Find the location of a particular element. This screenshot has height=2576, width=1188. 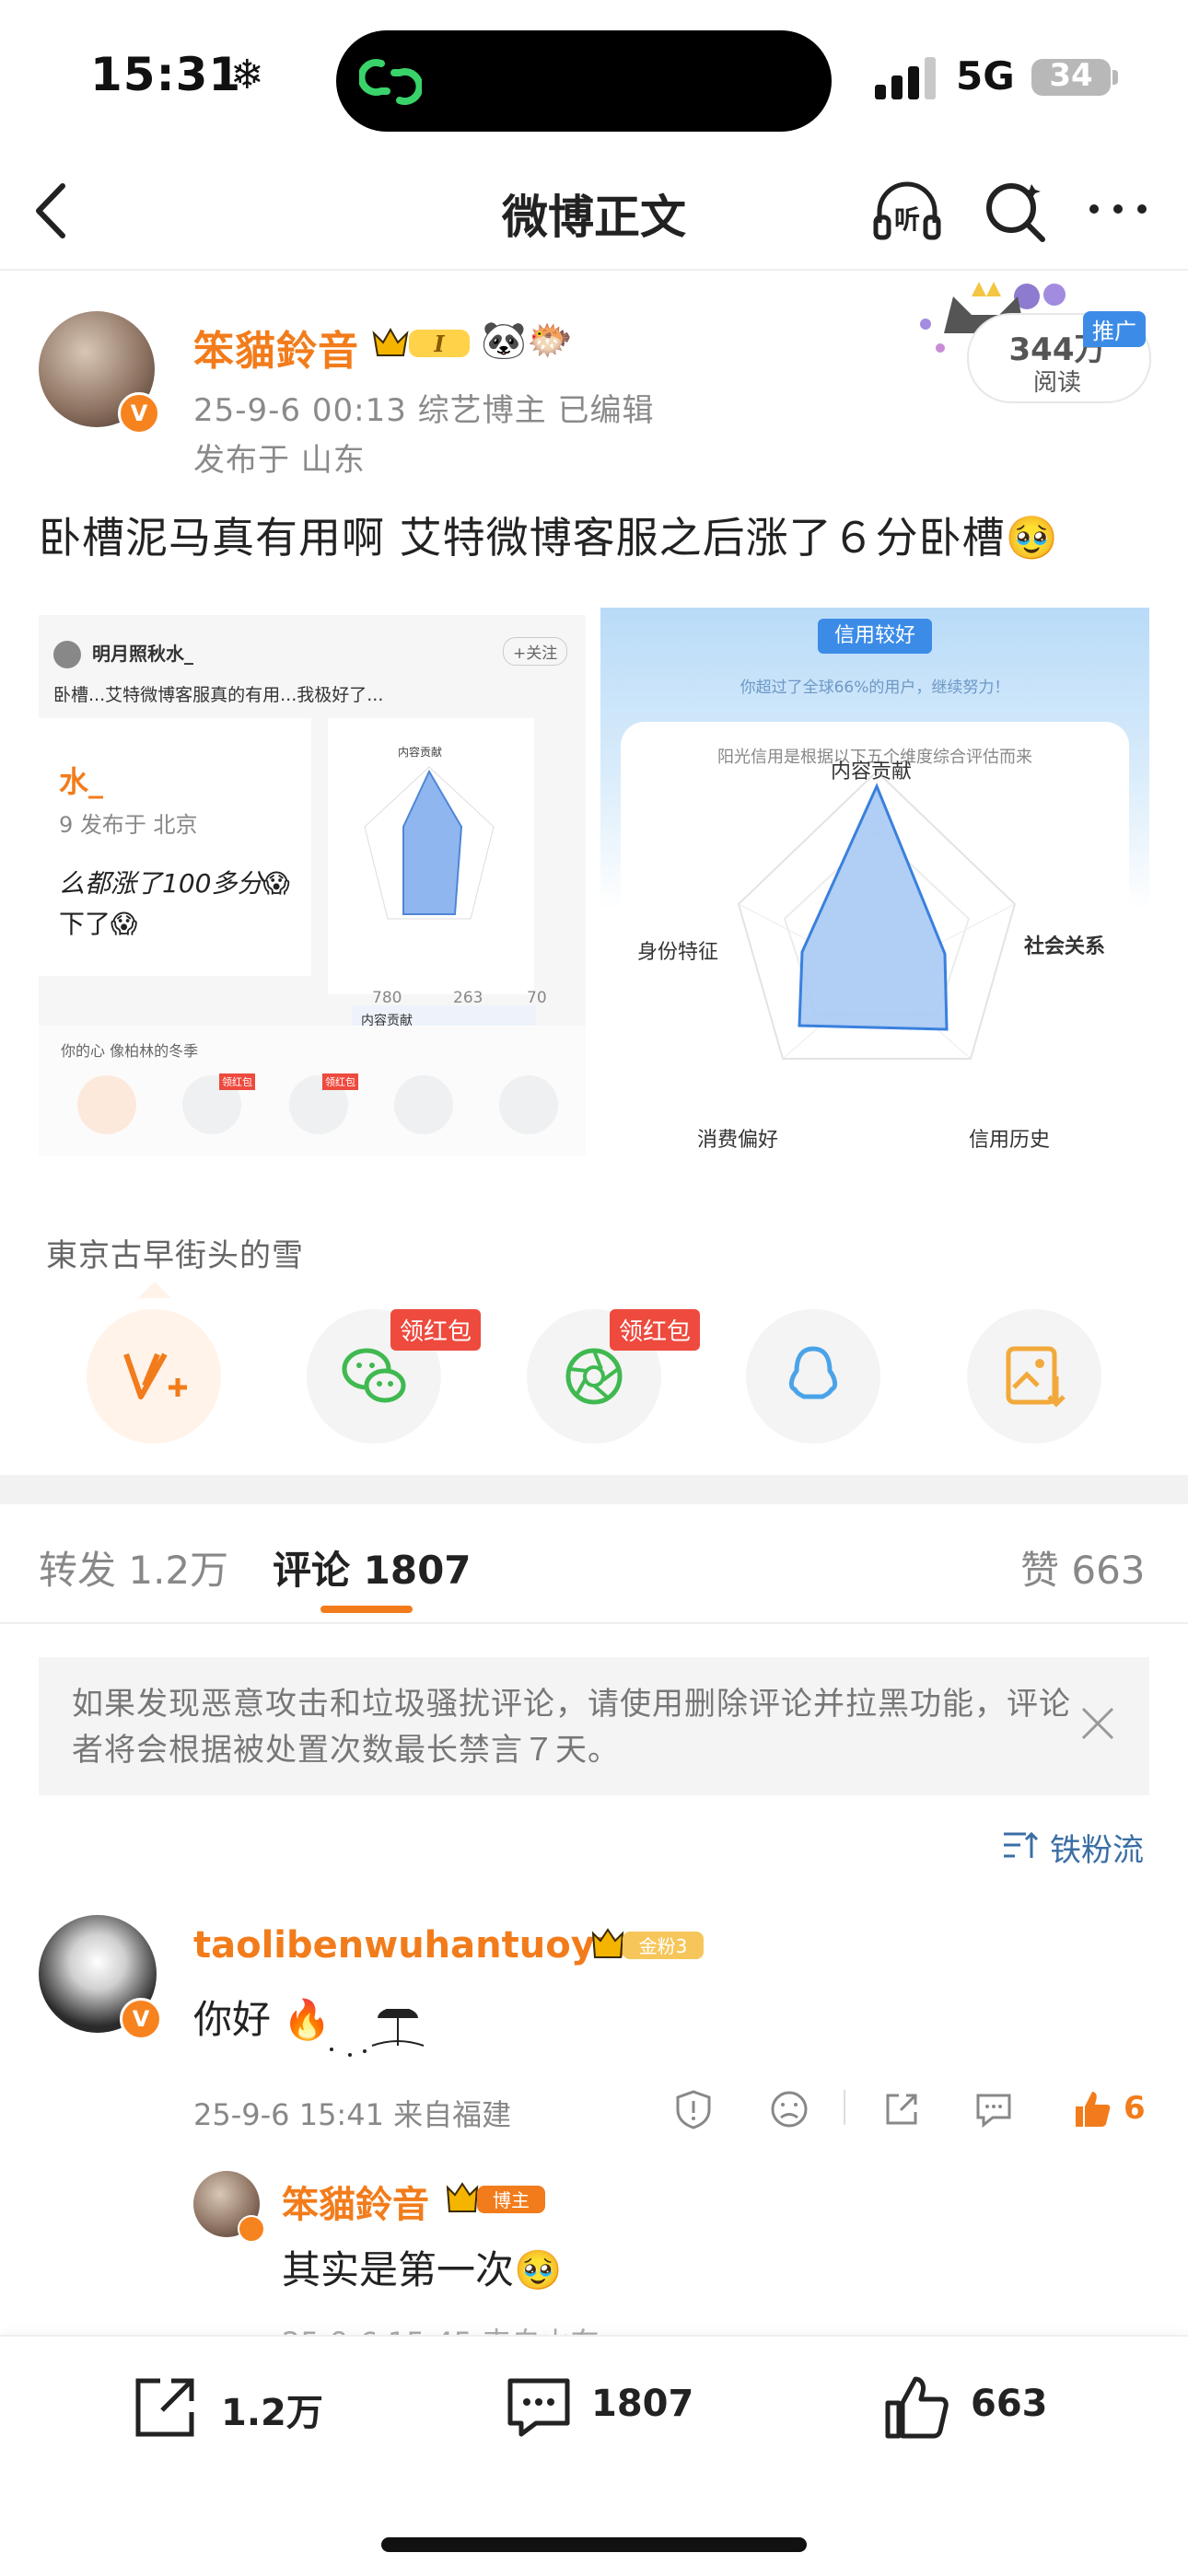

reply-icon is located at coordinates (994, 2109).